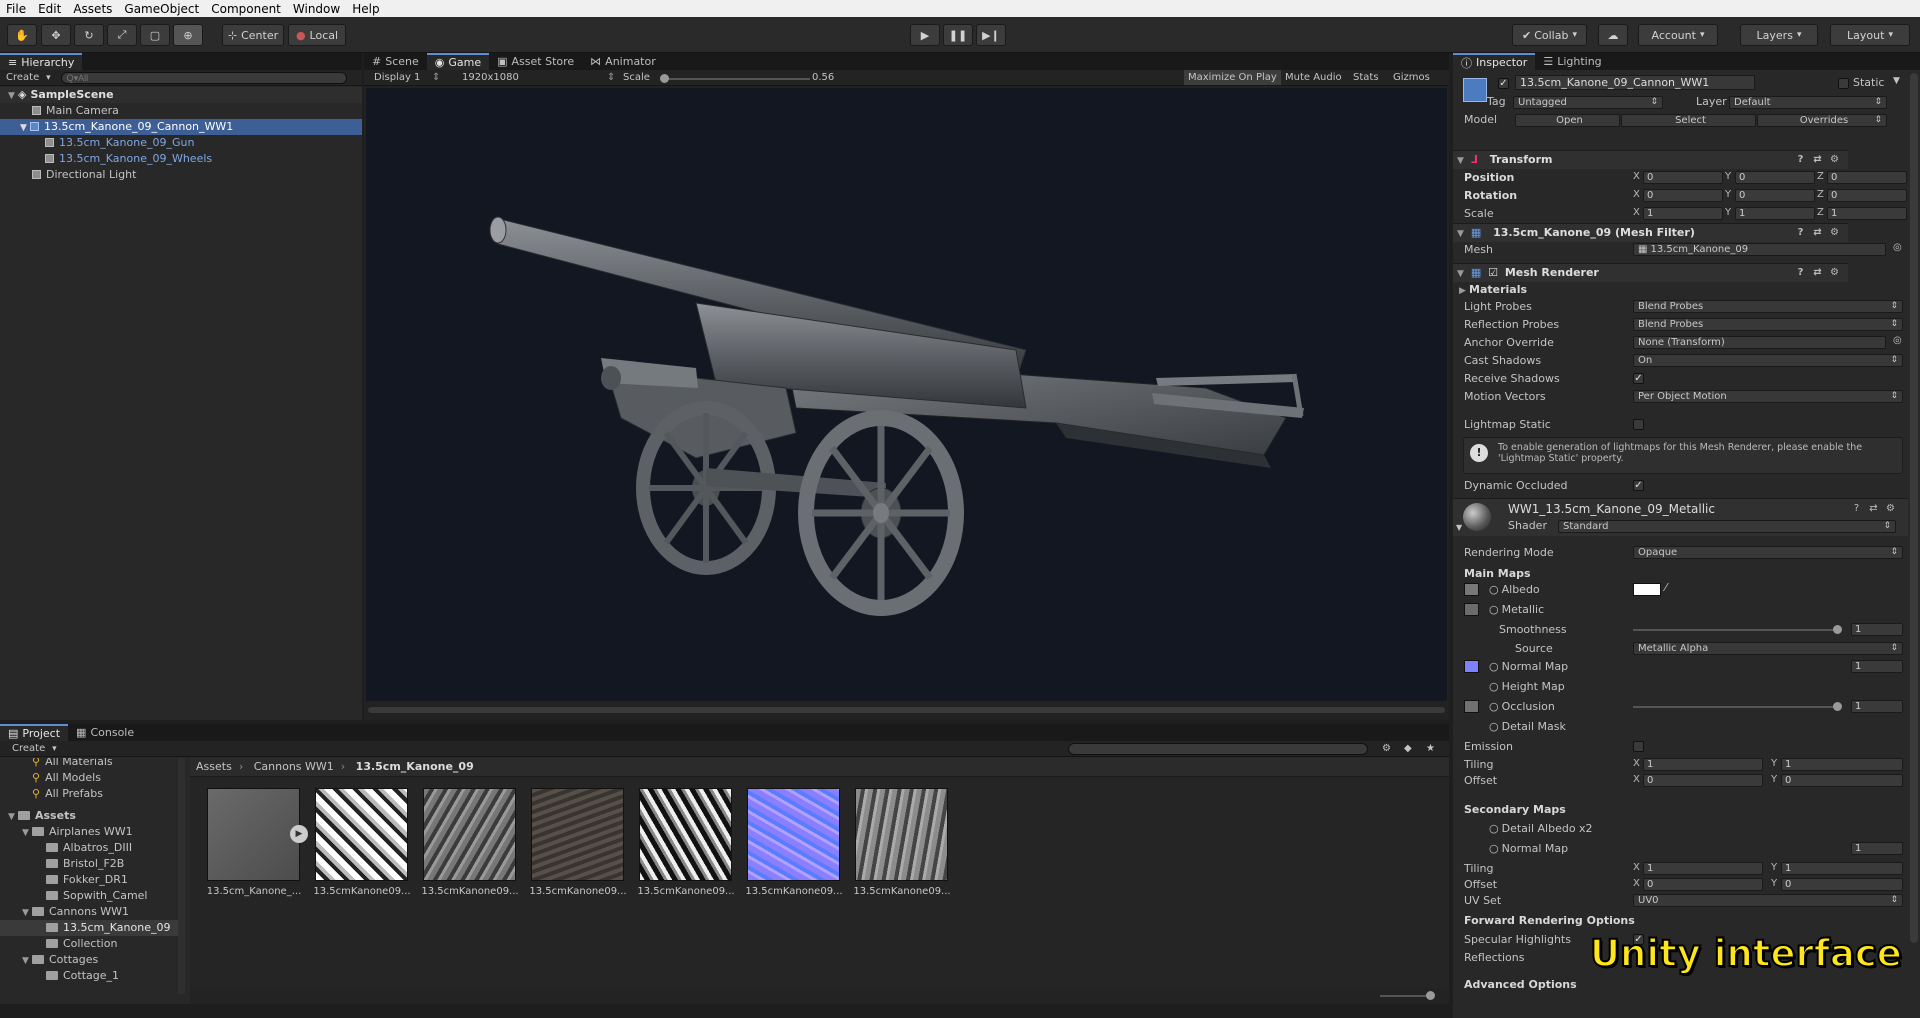 The image size is (1920, 1018). What do you see at coordinates (1870, 35) in the screenshot?
I see `layout-dropdown: Layout` at bounding box center [1870, 35].